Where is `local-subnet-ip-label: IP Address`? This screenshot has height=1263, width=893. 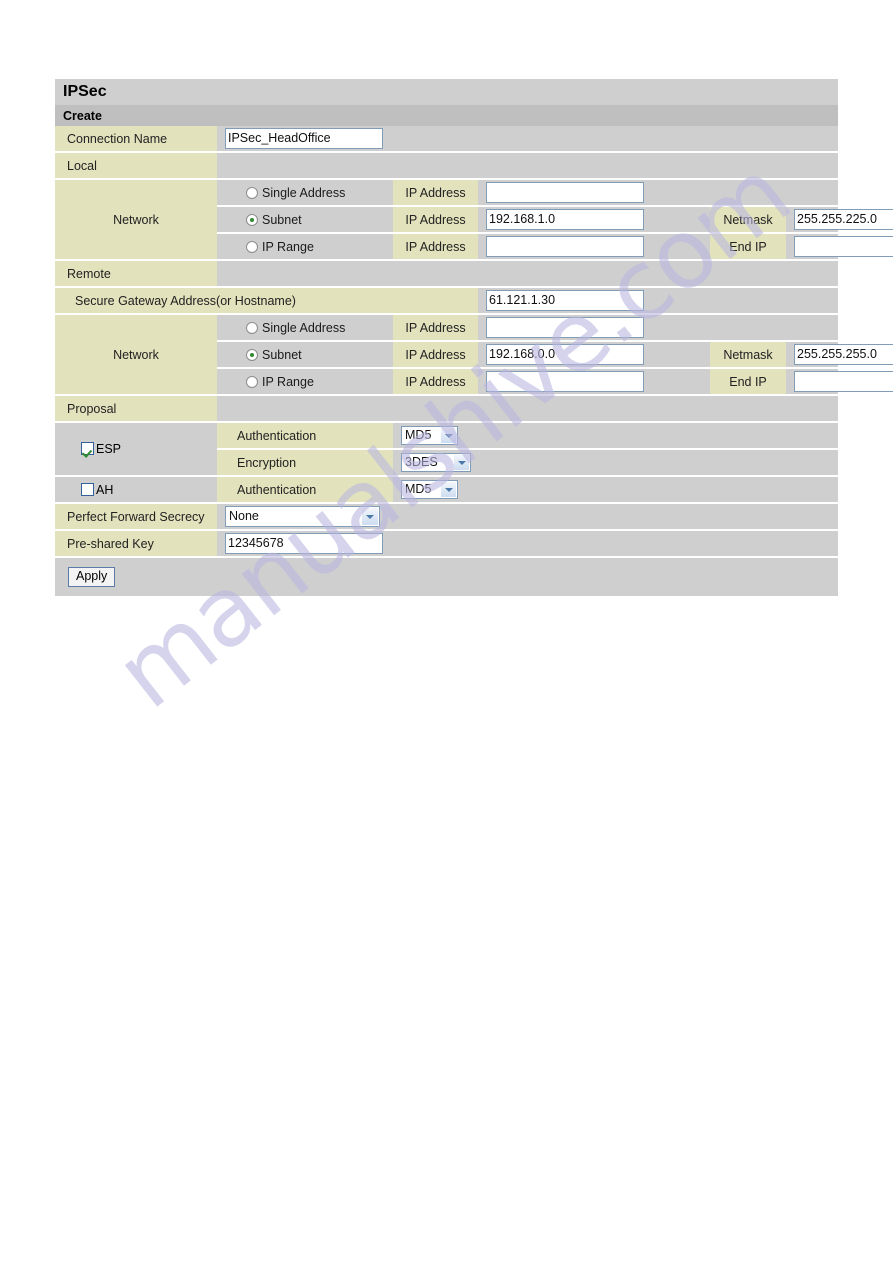 local-subnet-ip-label: IP Address is located at coordinates (435, 220).